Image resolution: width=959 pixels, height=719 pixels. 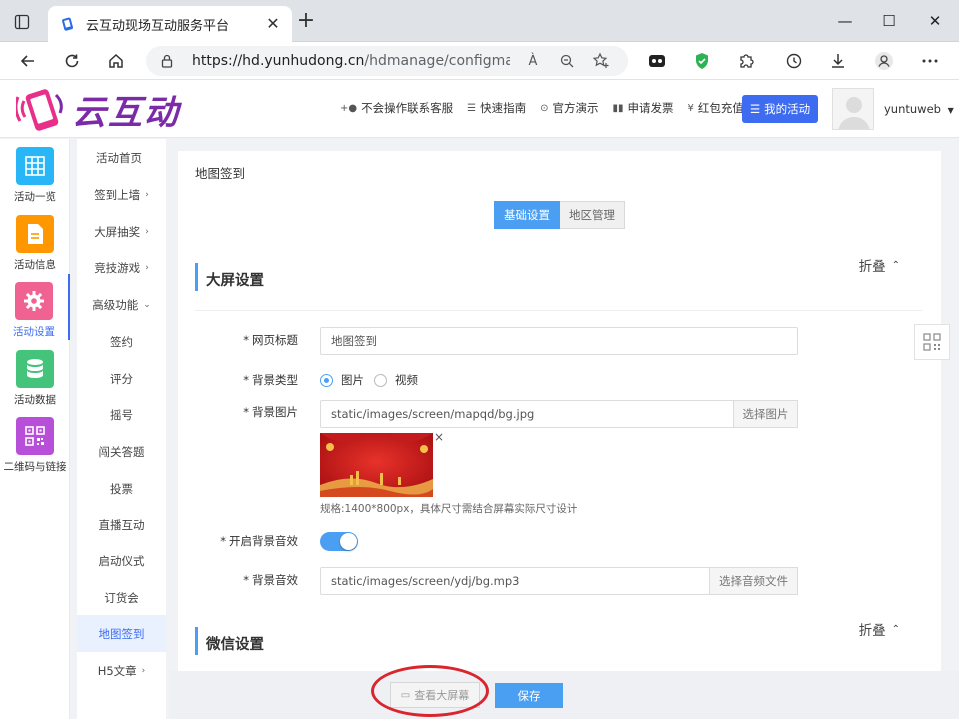 What do you see at coordinates (720, 108) in the screenshot?
I see `nav-label: 红包充值` at bounding box center [720, 108].